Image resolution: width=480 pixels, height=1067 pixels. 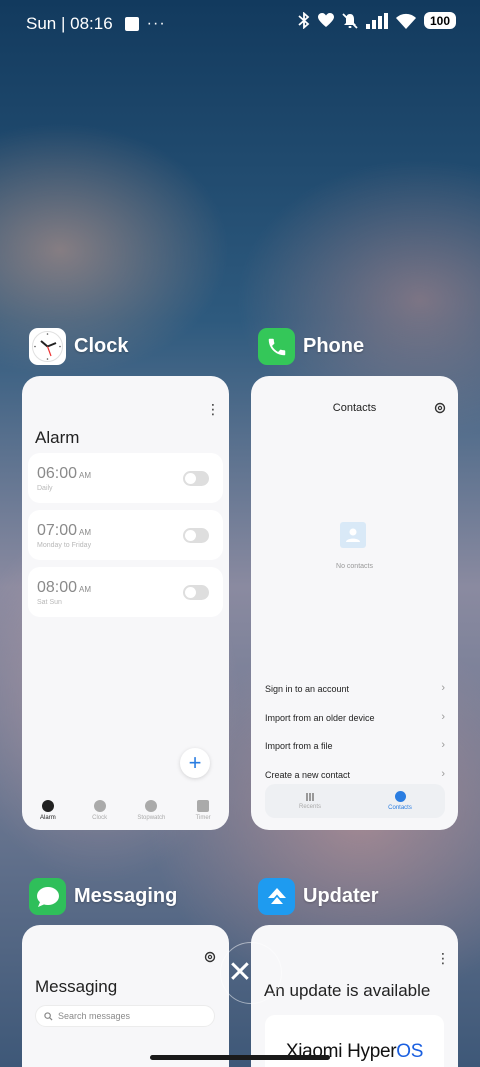 What do you see at coordinates (326, 20) in the screenshot?
I see `heart-icon` at bounding box center [326, 20].